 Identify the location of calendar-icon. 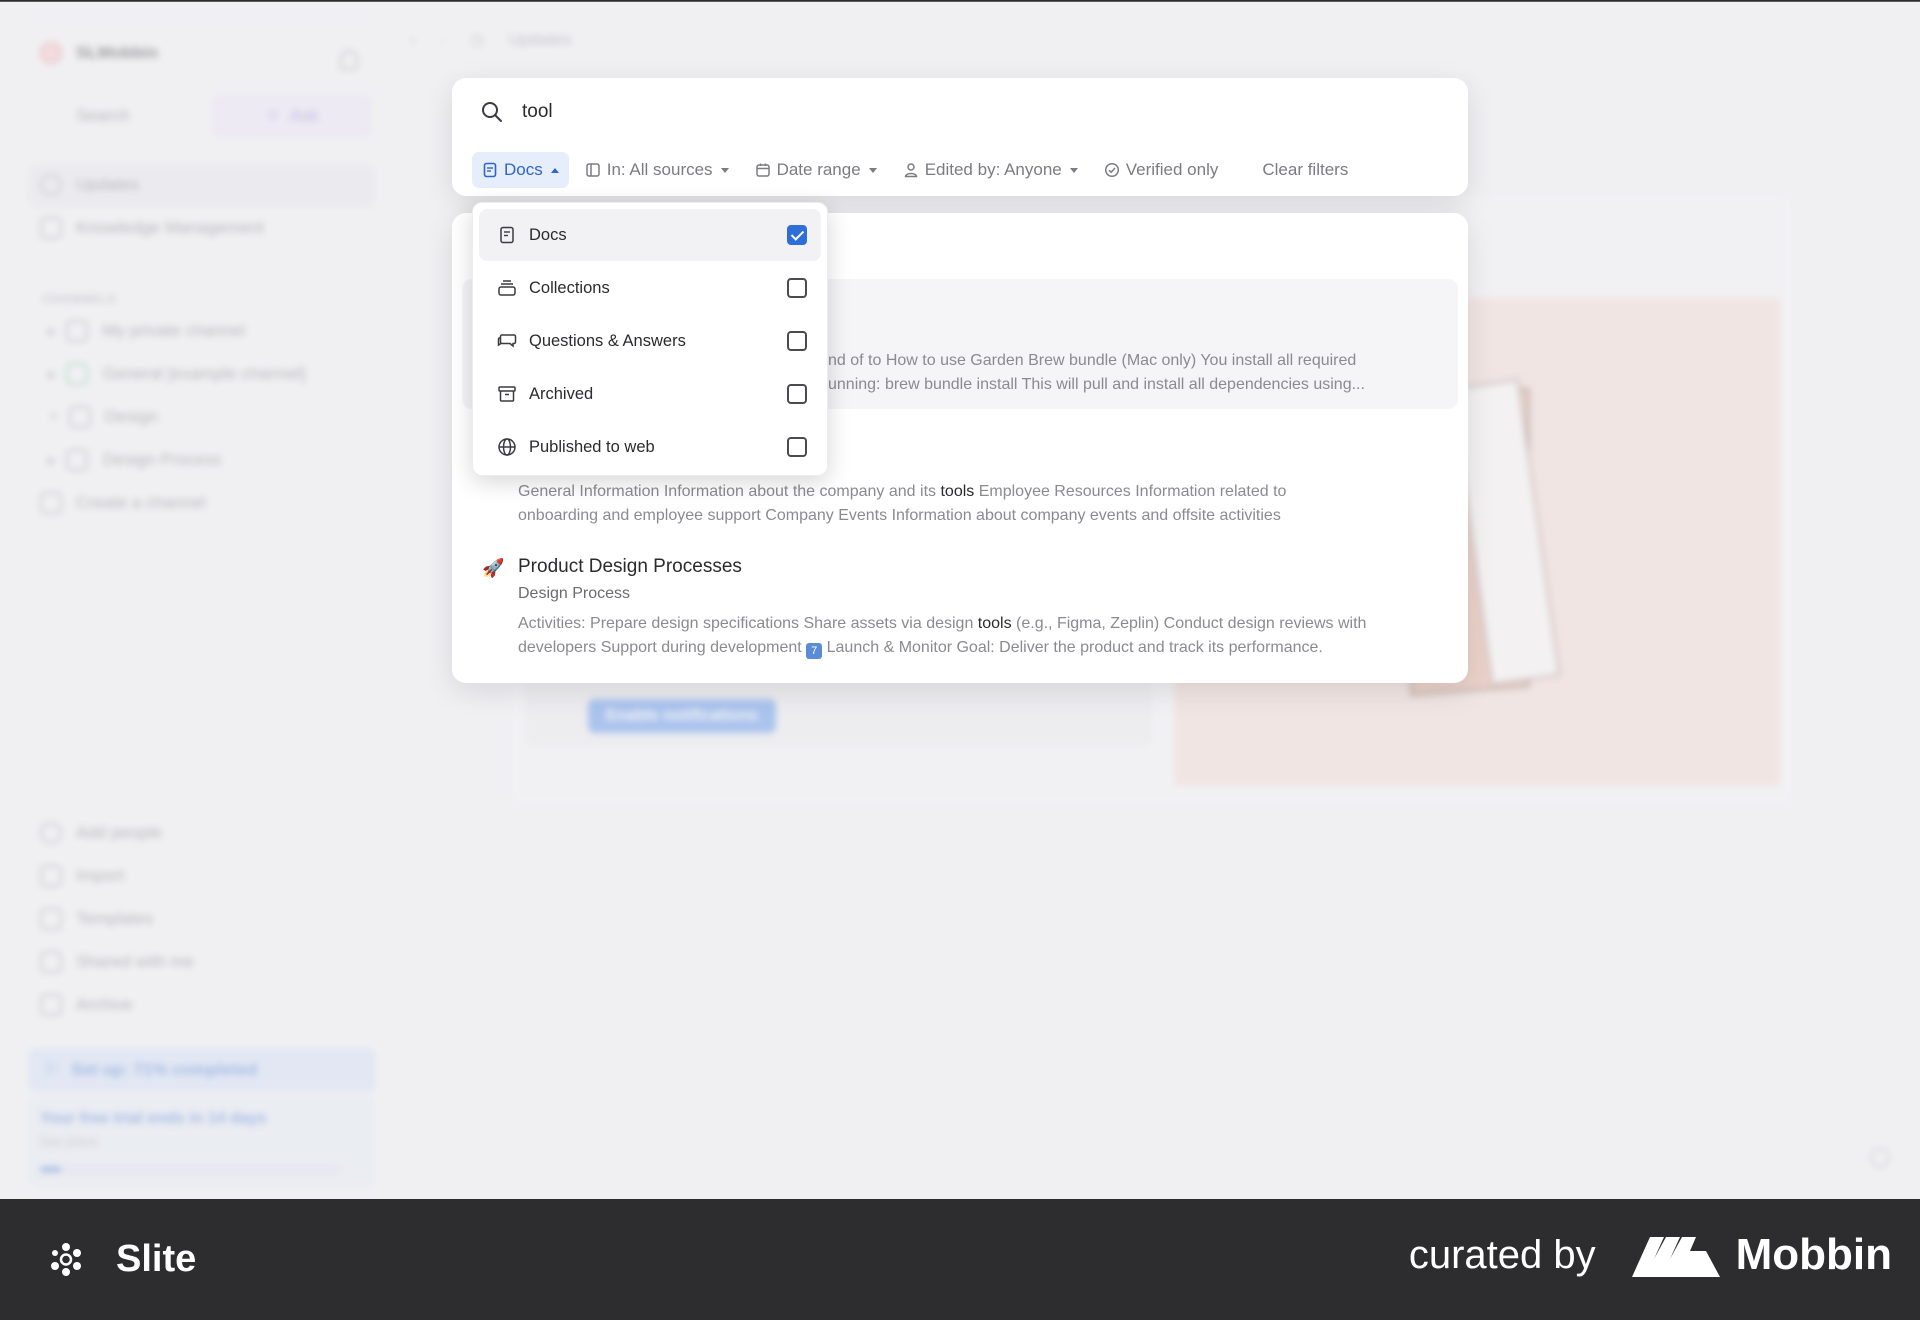
(762, 170).